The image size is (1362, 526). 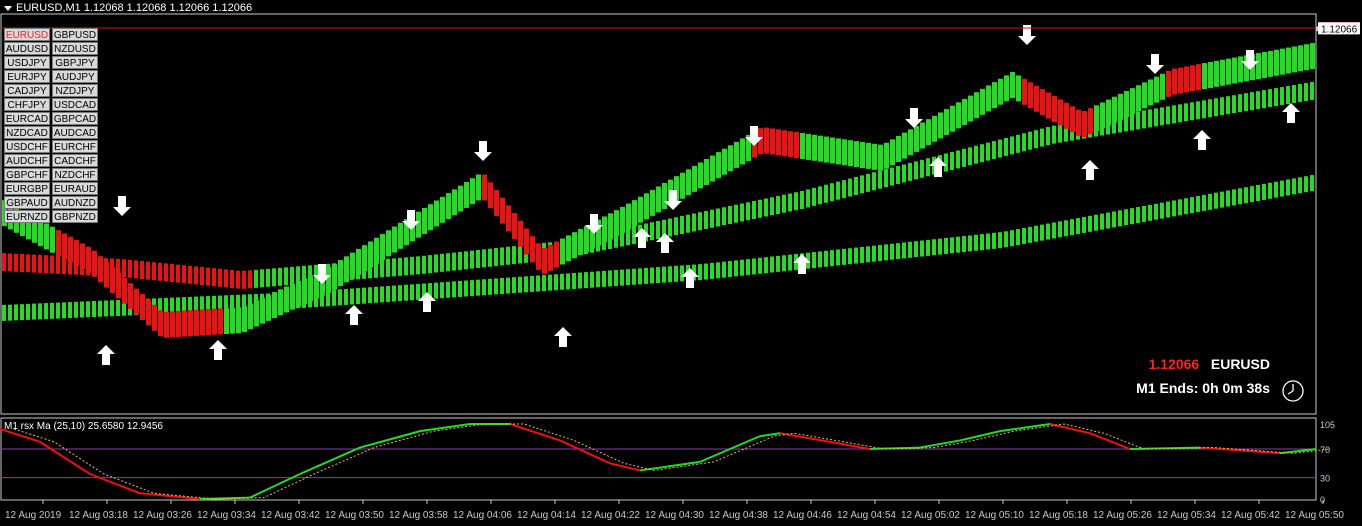 What do you see at coordinates (75, 146) in the screenshot?
I see `pair-button-eurchf: EURCHF` at bounding box center [75, 146].